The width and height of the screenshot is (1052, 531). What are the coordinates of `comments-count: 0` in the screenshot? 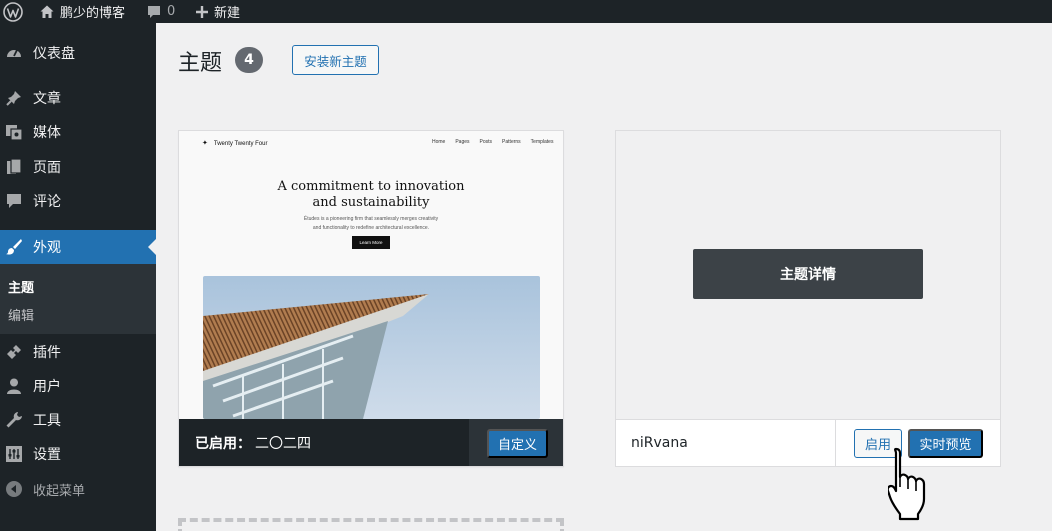 It's located at (171, 11).